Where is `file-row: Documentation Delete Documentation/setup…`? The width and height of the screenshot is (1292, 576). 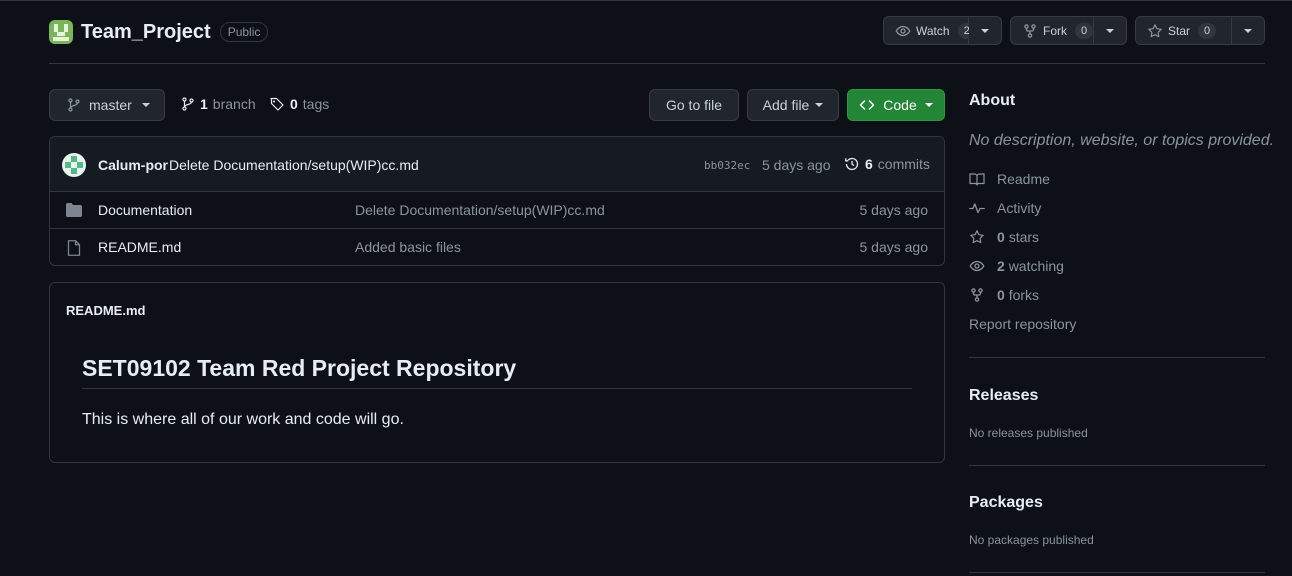
file-row: Documentation Delete Documentation/setup… is located at coordinates (497, 210).